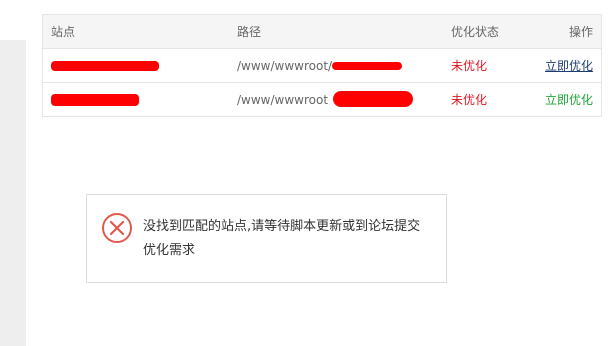 Image resolution: width=616 pixels, height=346 pixels. What do you see at coordinates (491, 31) in the screenshot?
I see `header-status: 优化状态` at bounding box center [491, 31].